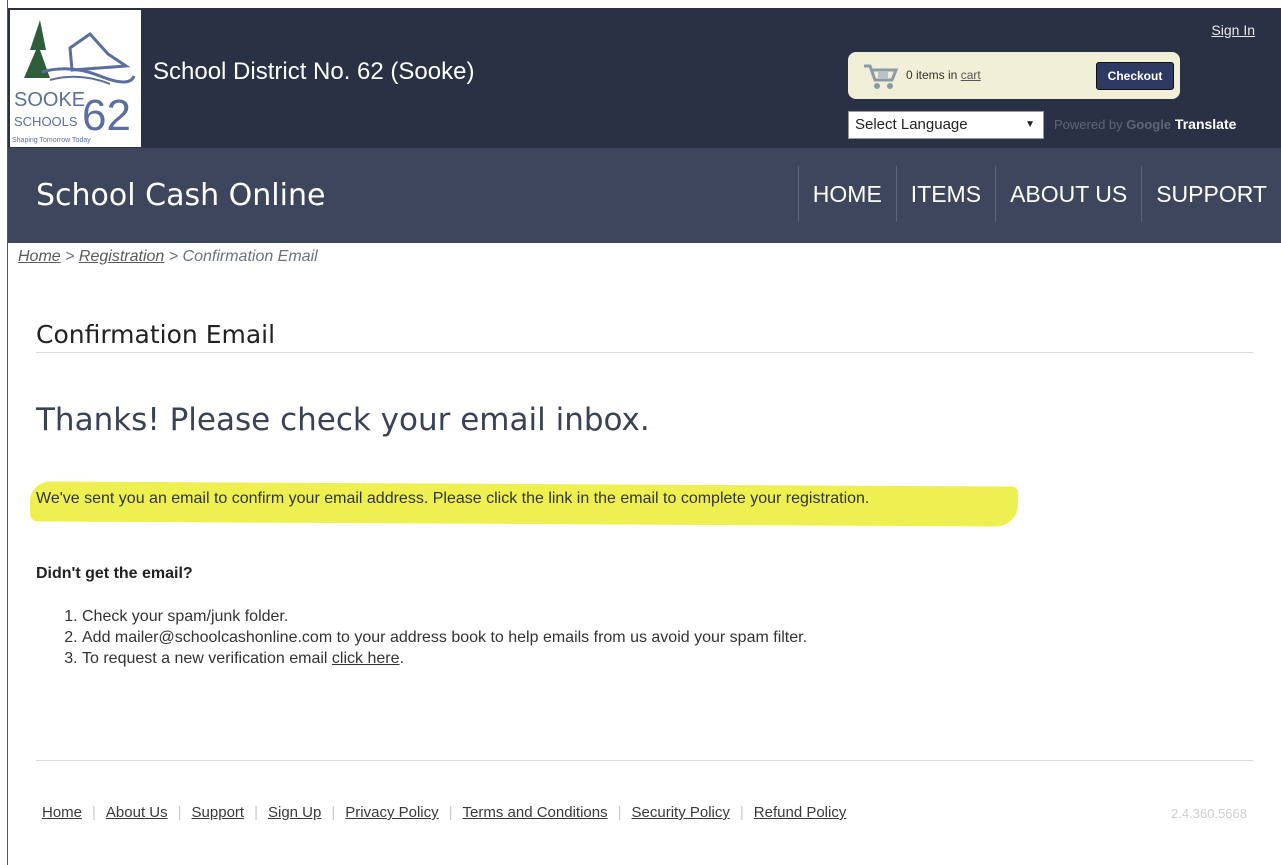  Describe the element at coordinates (1030, 124) in the screenshot. I see `dropdown-arrow-icon: ▼` at that location.